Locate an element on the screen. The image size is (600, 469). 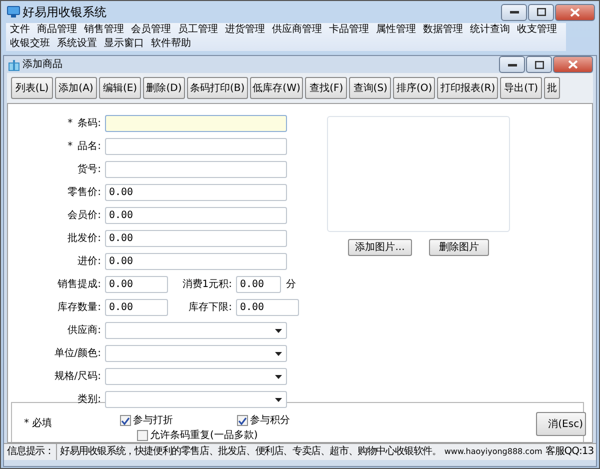
toolbar-button: 低库存(W) is located at coordinates (277, 88).